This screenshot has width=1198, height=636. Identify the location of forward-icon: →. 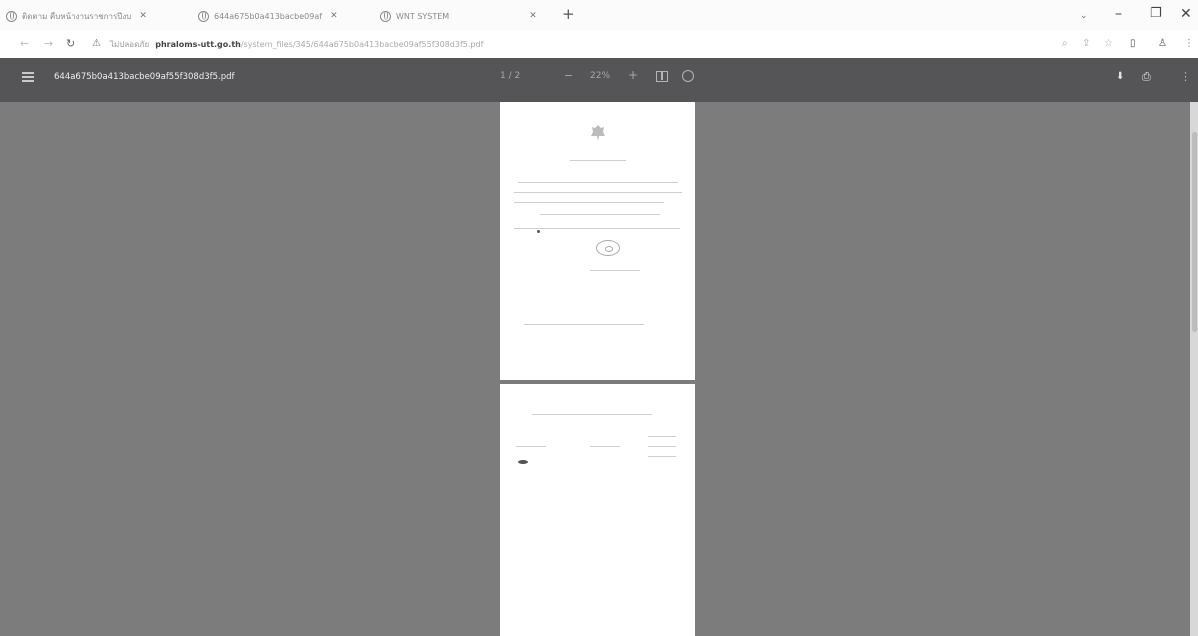
(48, 43).